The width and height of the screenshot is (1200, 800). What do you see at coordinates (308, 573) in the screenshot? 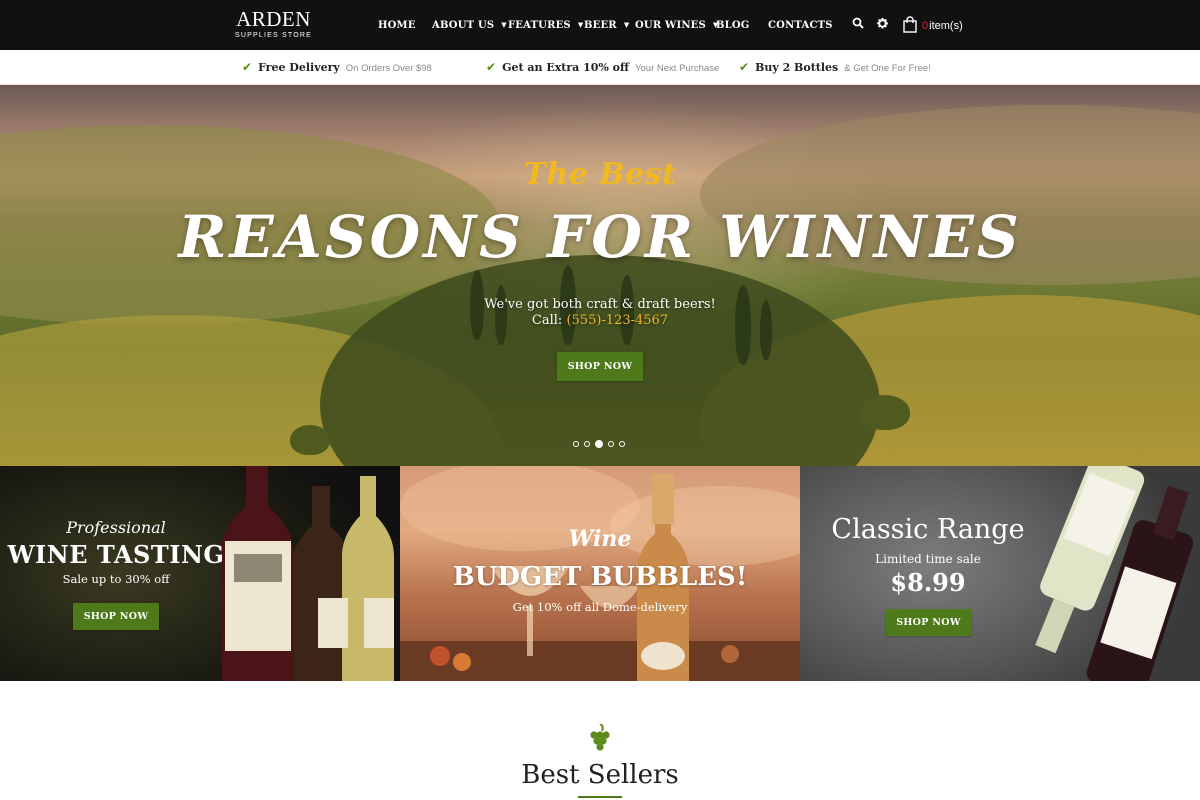
I see `wine-bottles-image` at bounding box center [308, 573].